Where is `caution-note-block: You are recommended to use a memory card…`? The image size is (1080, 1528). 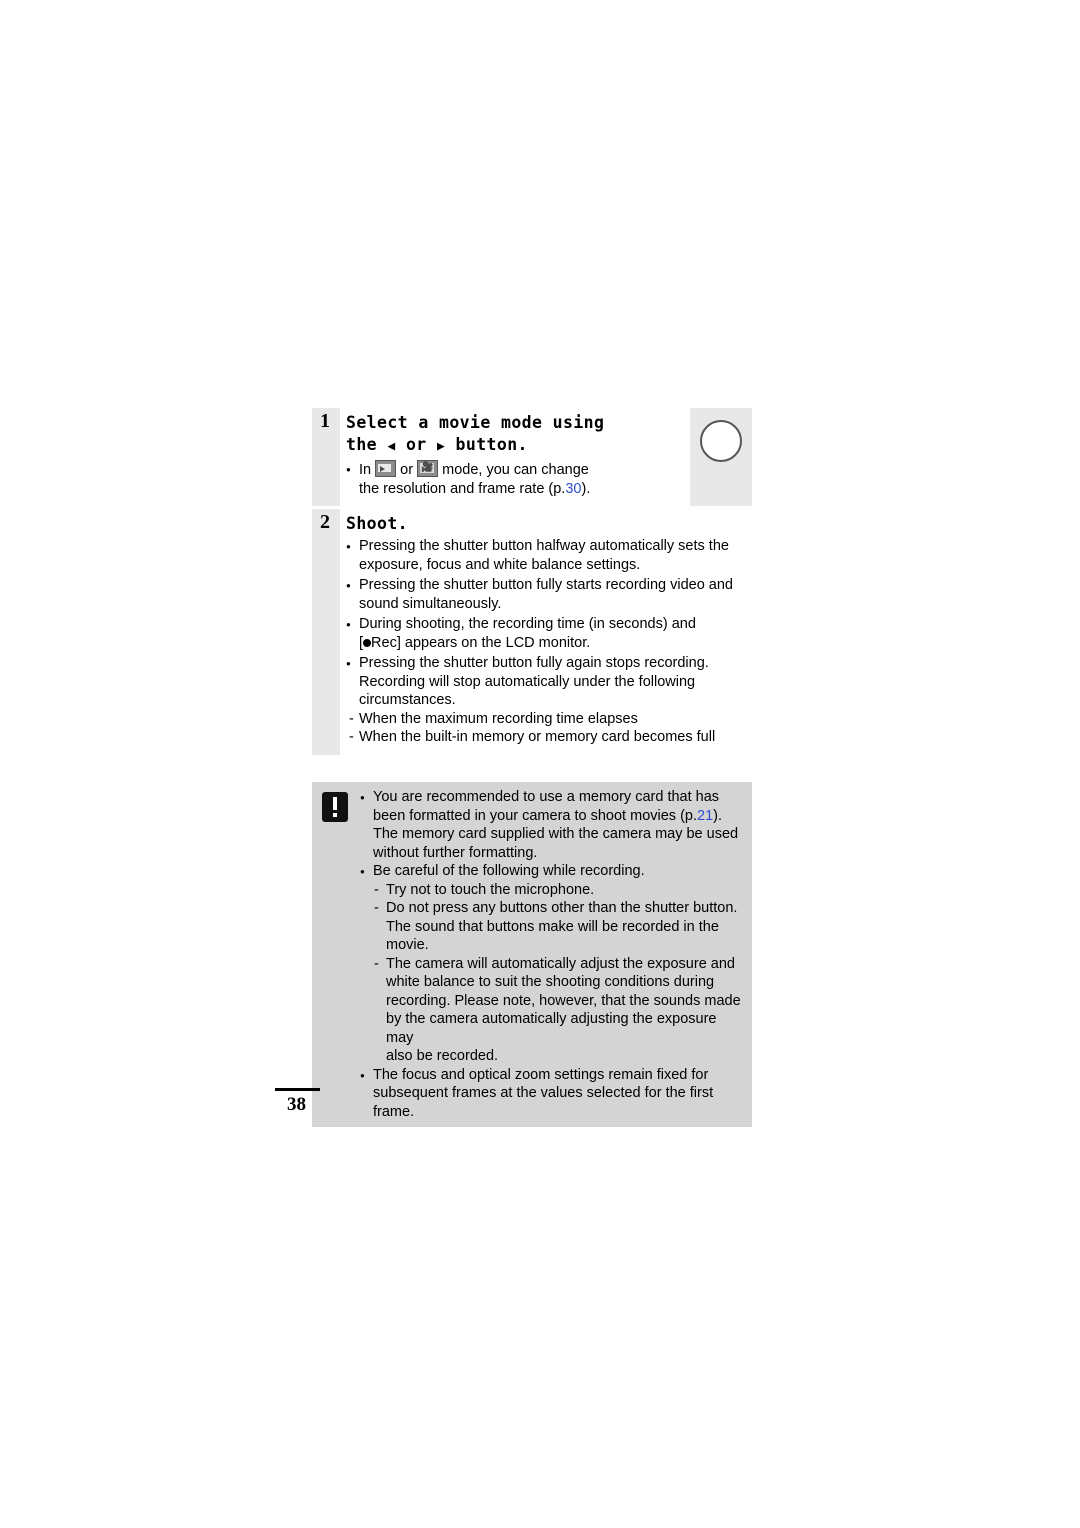 caution-note-block: You are recommended to use a memory card… is located at coordinates (532, 954).